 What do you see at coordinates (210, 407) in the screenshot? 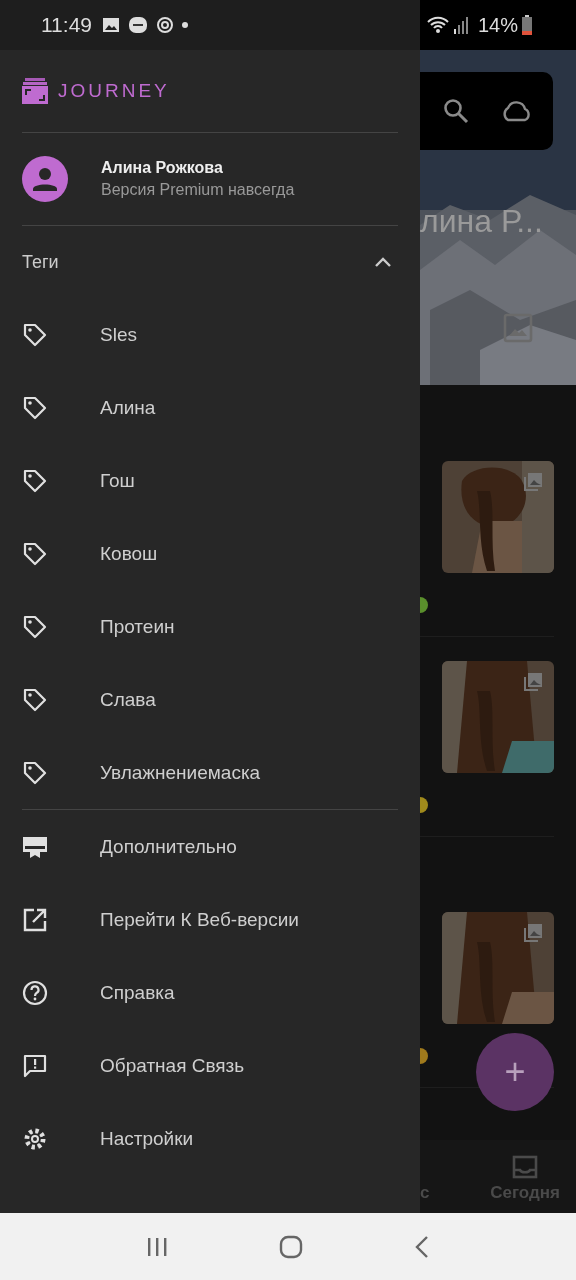
I see `tag-item: Алина` at bounding box center [210, 407].